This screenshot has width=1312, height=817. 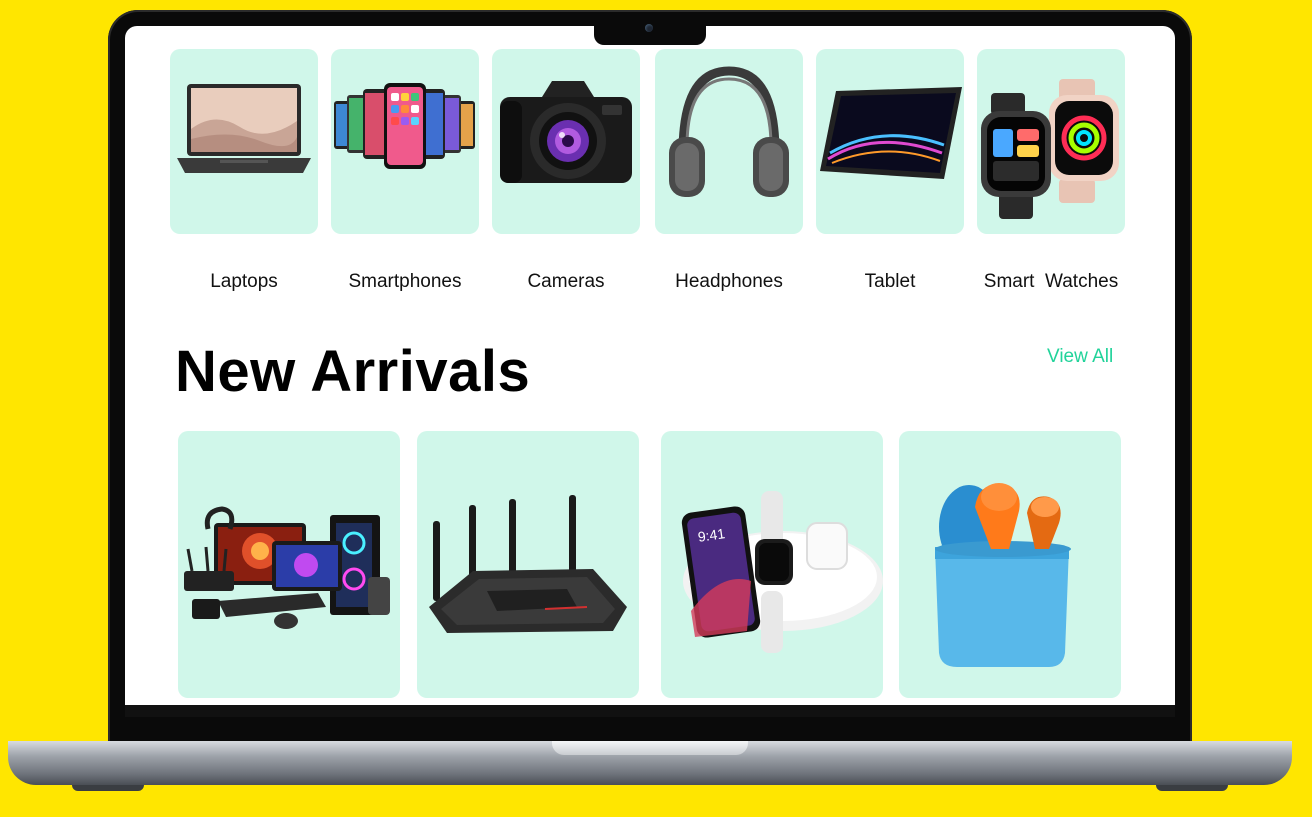 I want to click on category-label-smartphones: Smartphones, so click(x=405, y=282).